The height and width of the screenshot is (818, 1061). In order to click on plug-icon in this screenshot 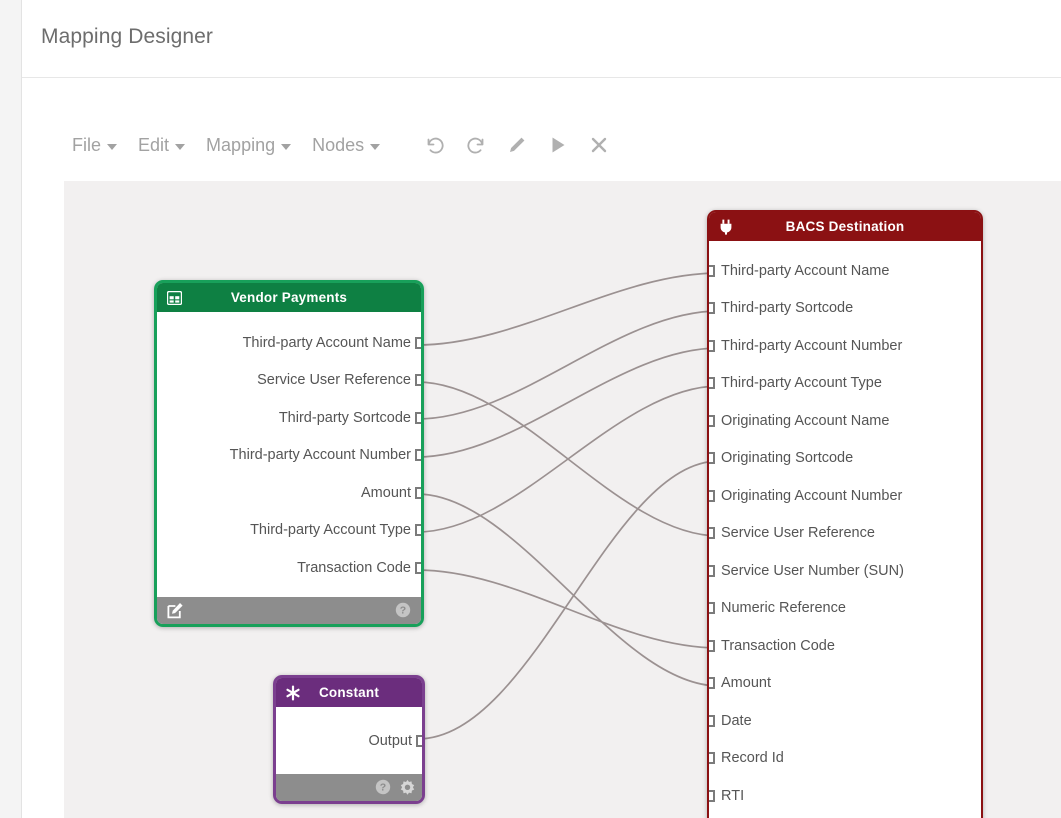, I will do `click(726, 227)`.